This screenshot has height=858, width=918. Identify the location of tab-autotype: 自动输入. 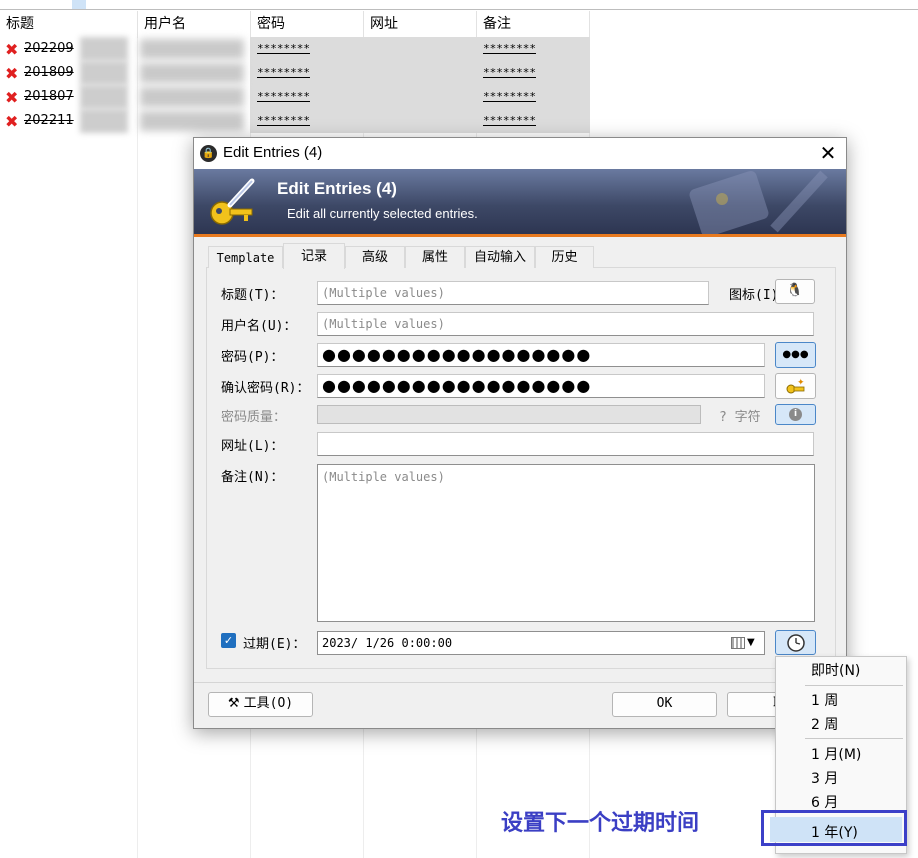
(500, 257).